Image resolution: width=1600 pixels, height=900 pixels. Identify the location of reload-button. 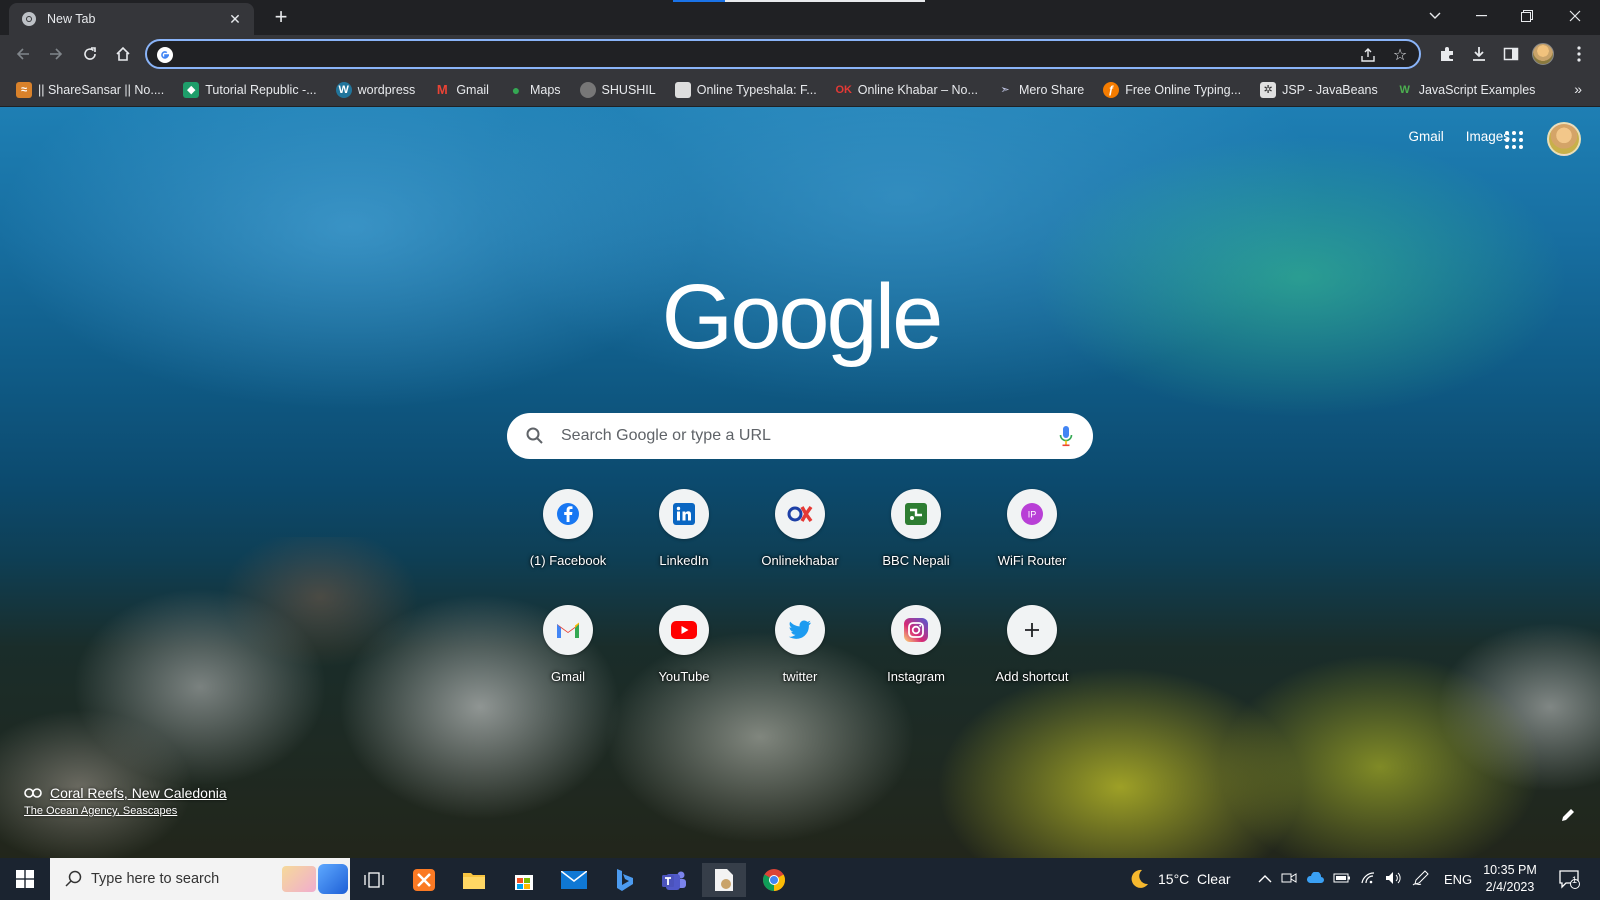
(90, 54).